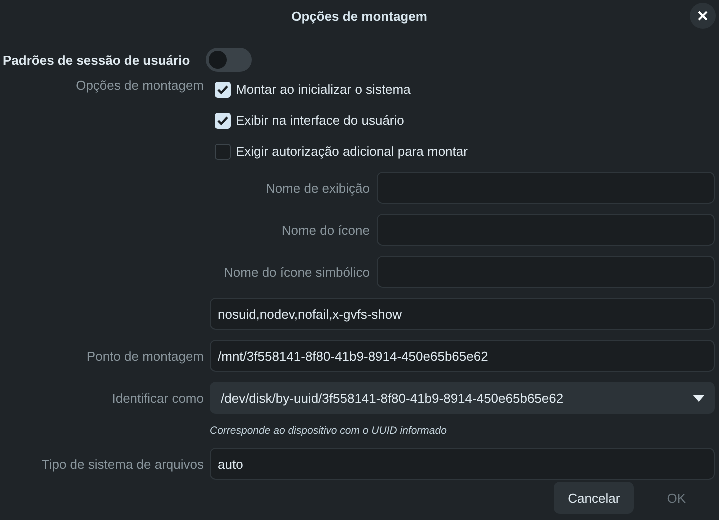  Describe the element at coordinates (323, 89) in the screenshot. I see `checkbox-label: Montar ao inicializar o sistema` at that location.